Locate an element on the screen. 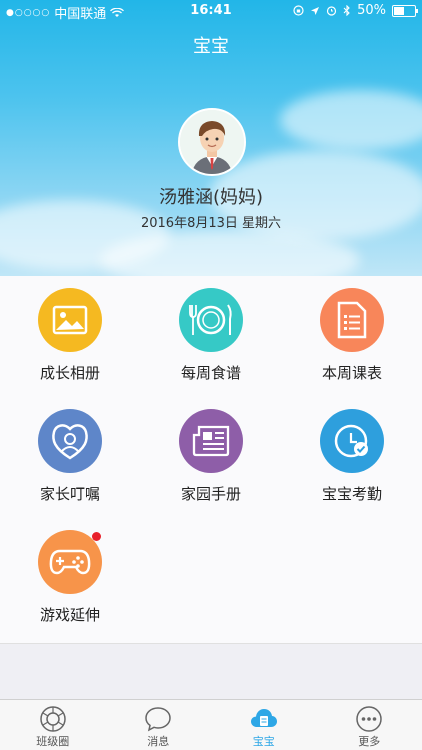  battery-icon is located at coordinates (405, 10).